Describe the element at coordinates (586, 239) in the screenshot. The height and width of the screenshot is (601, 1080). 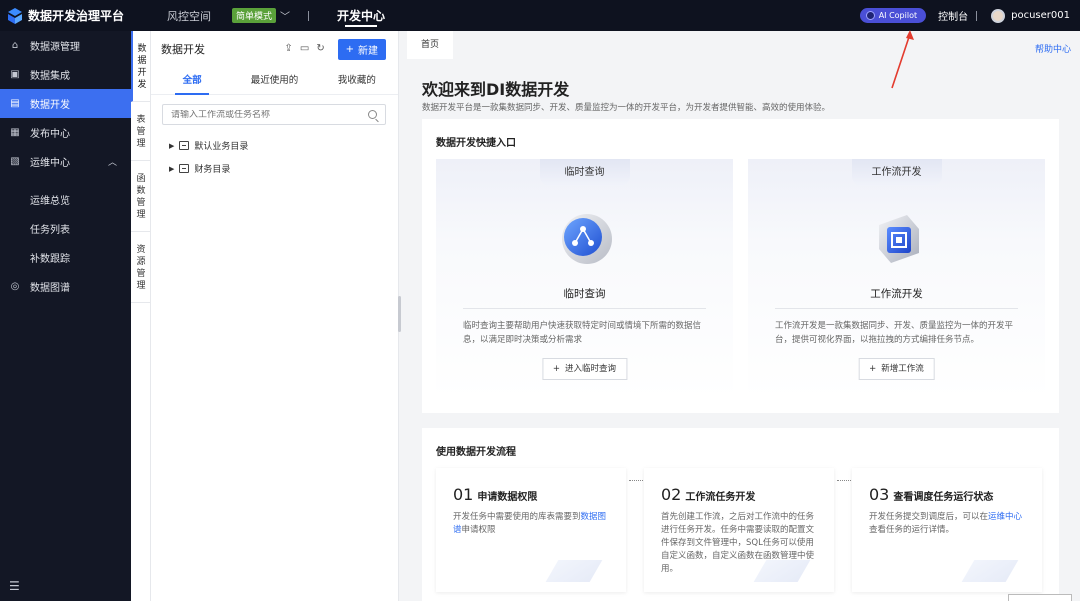
I see `query-illustration-icon` at that location.